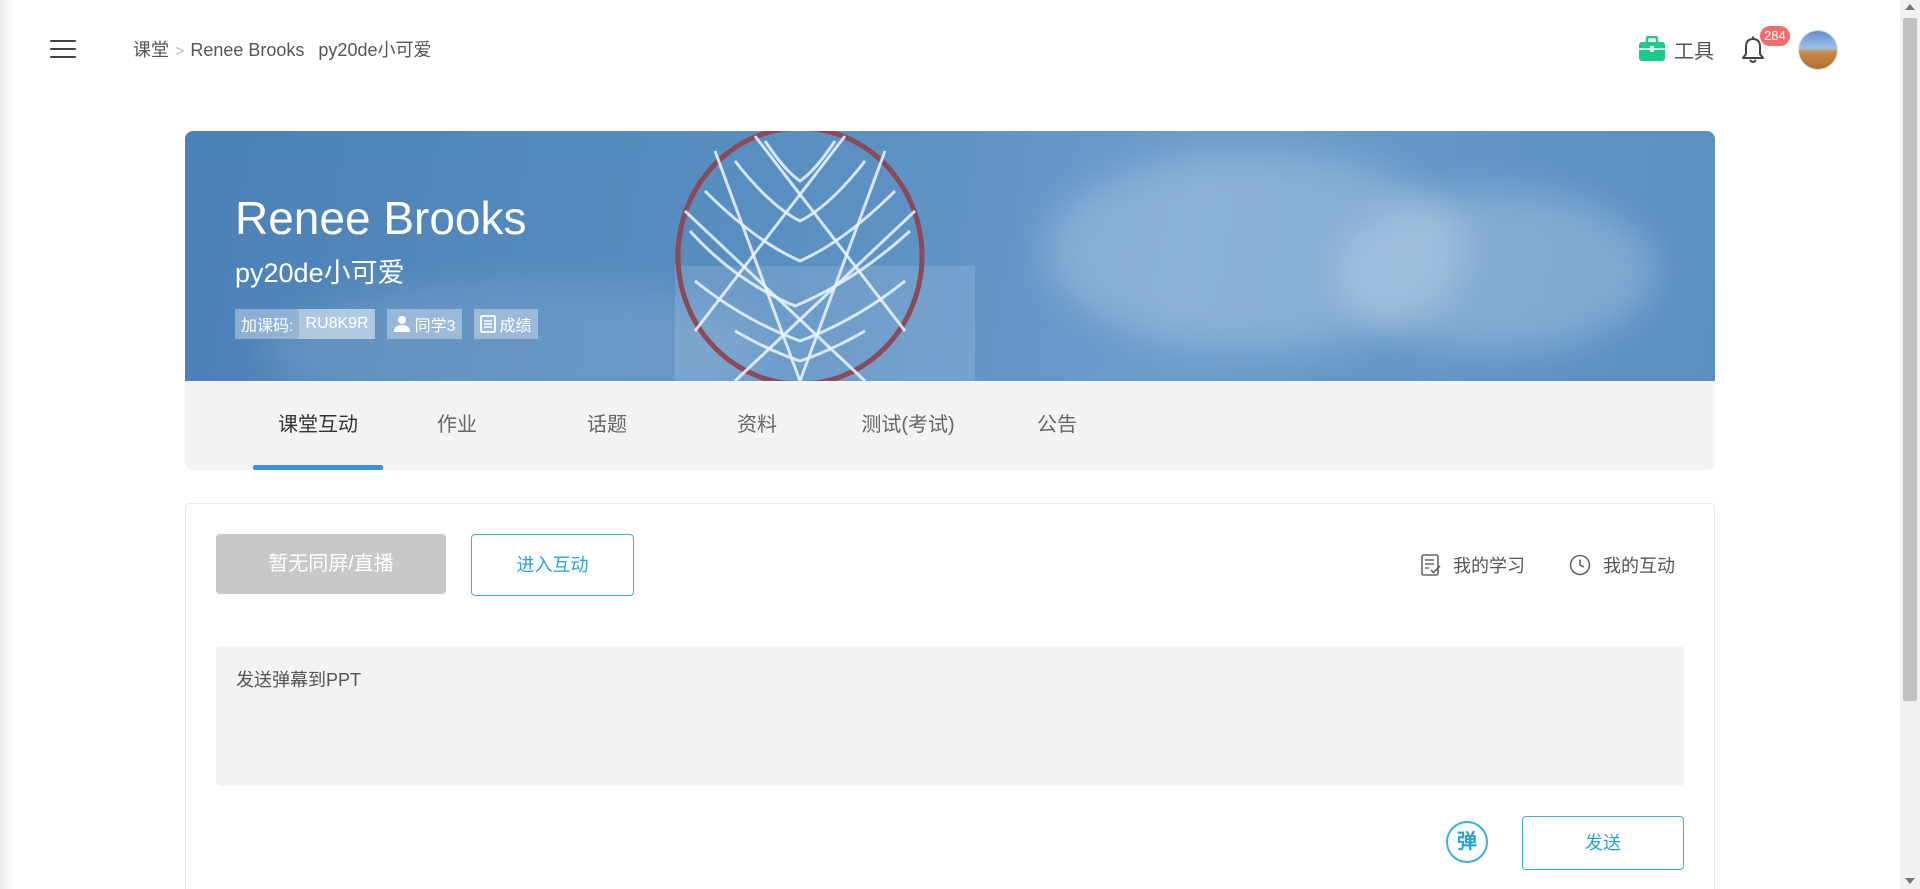 The height and width of the screenshot is (889, 1920). I want to click on checklist-icon, so click(1431, 565).